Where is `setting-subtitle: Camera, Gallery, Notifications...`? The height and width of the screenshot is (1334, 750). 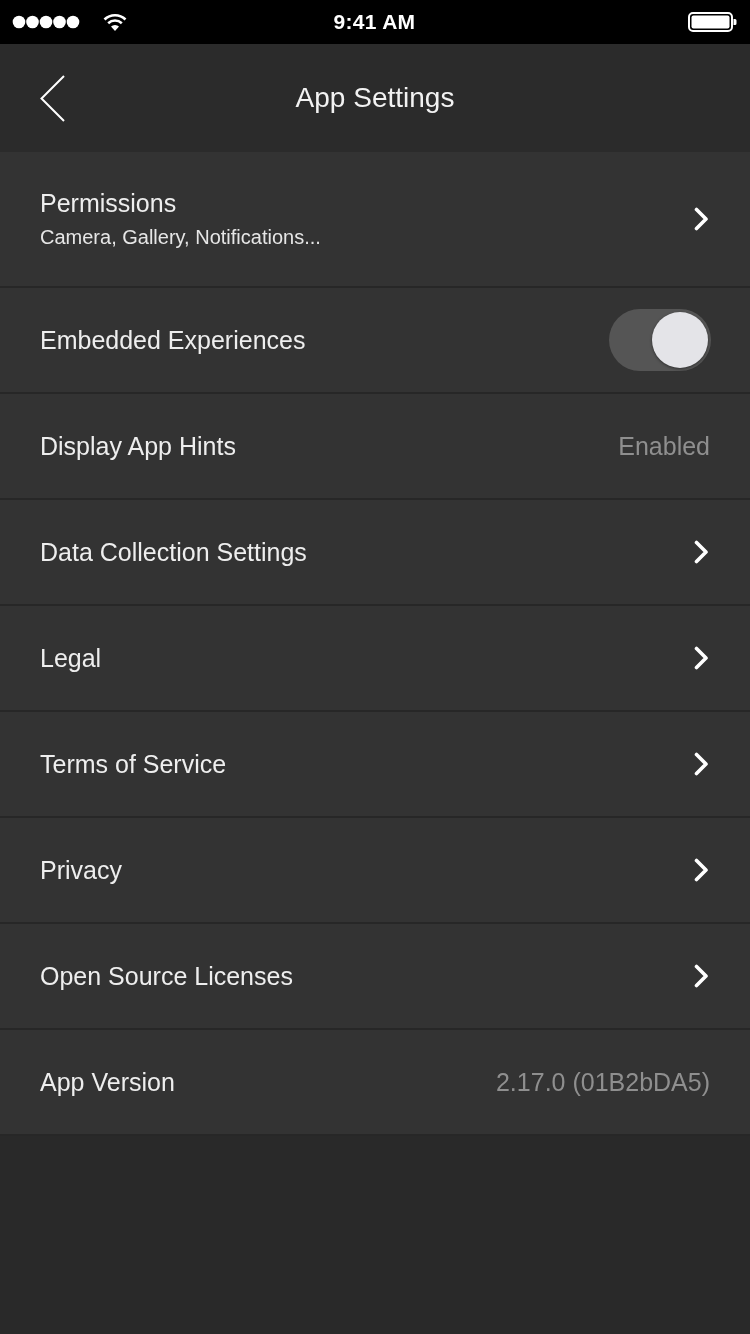
setting-subtitle: Camera, Gallery, Notifications... is located at coordinates (180, 237).